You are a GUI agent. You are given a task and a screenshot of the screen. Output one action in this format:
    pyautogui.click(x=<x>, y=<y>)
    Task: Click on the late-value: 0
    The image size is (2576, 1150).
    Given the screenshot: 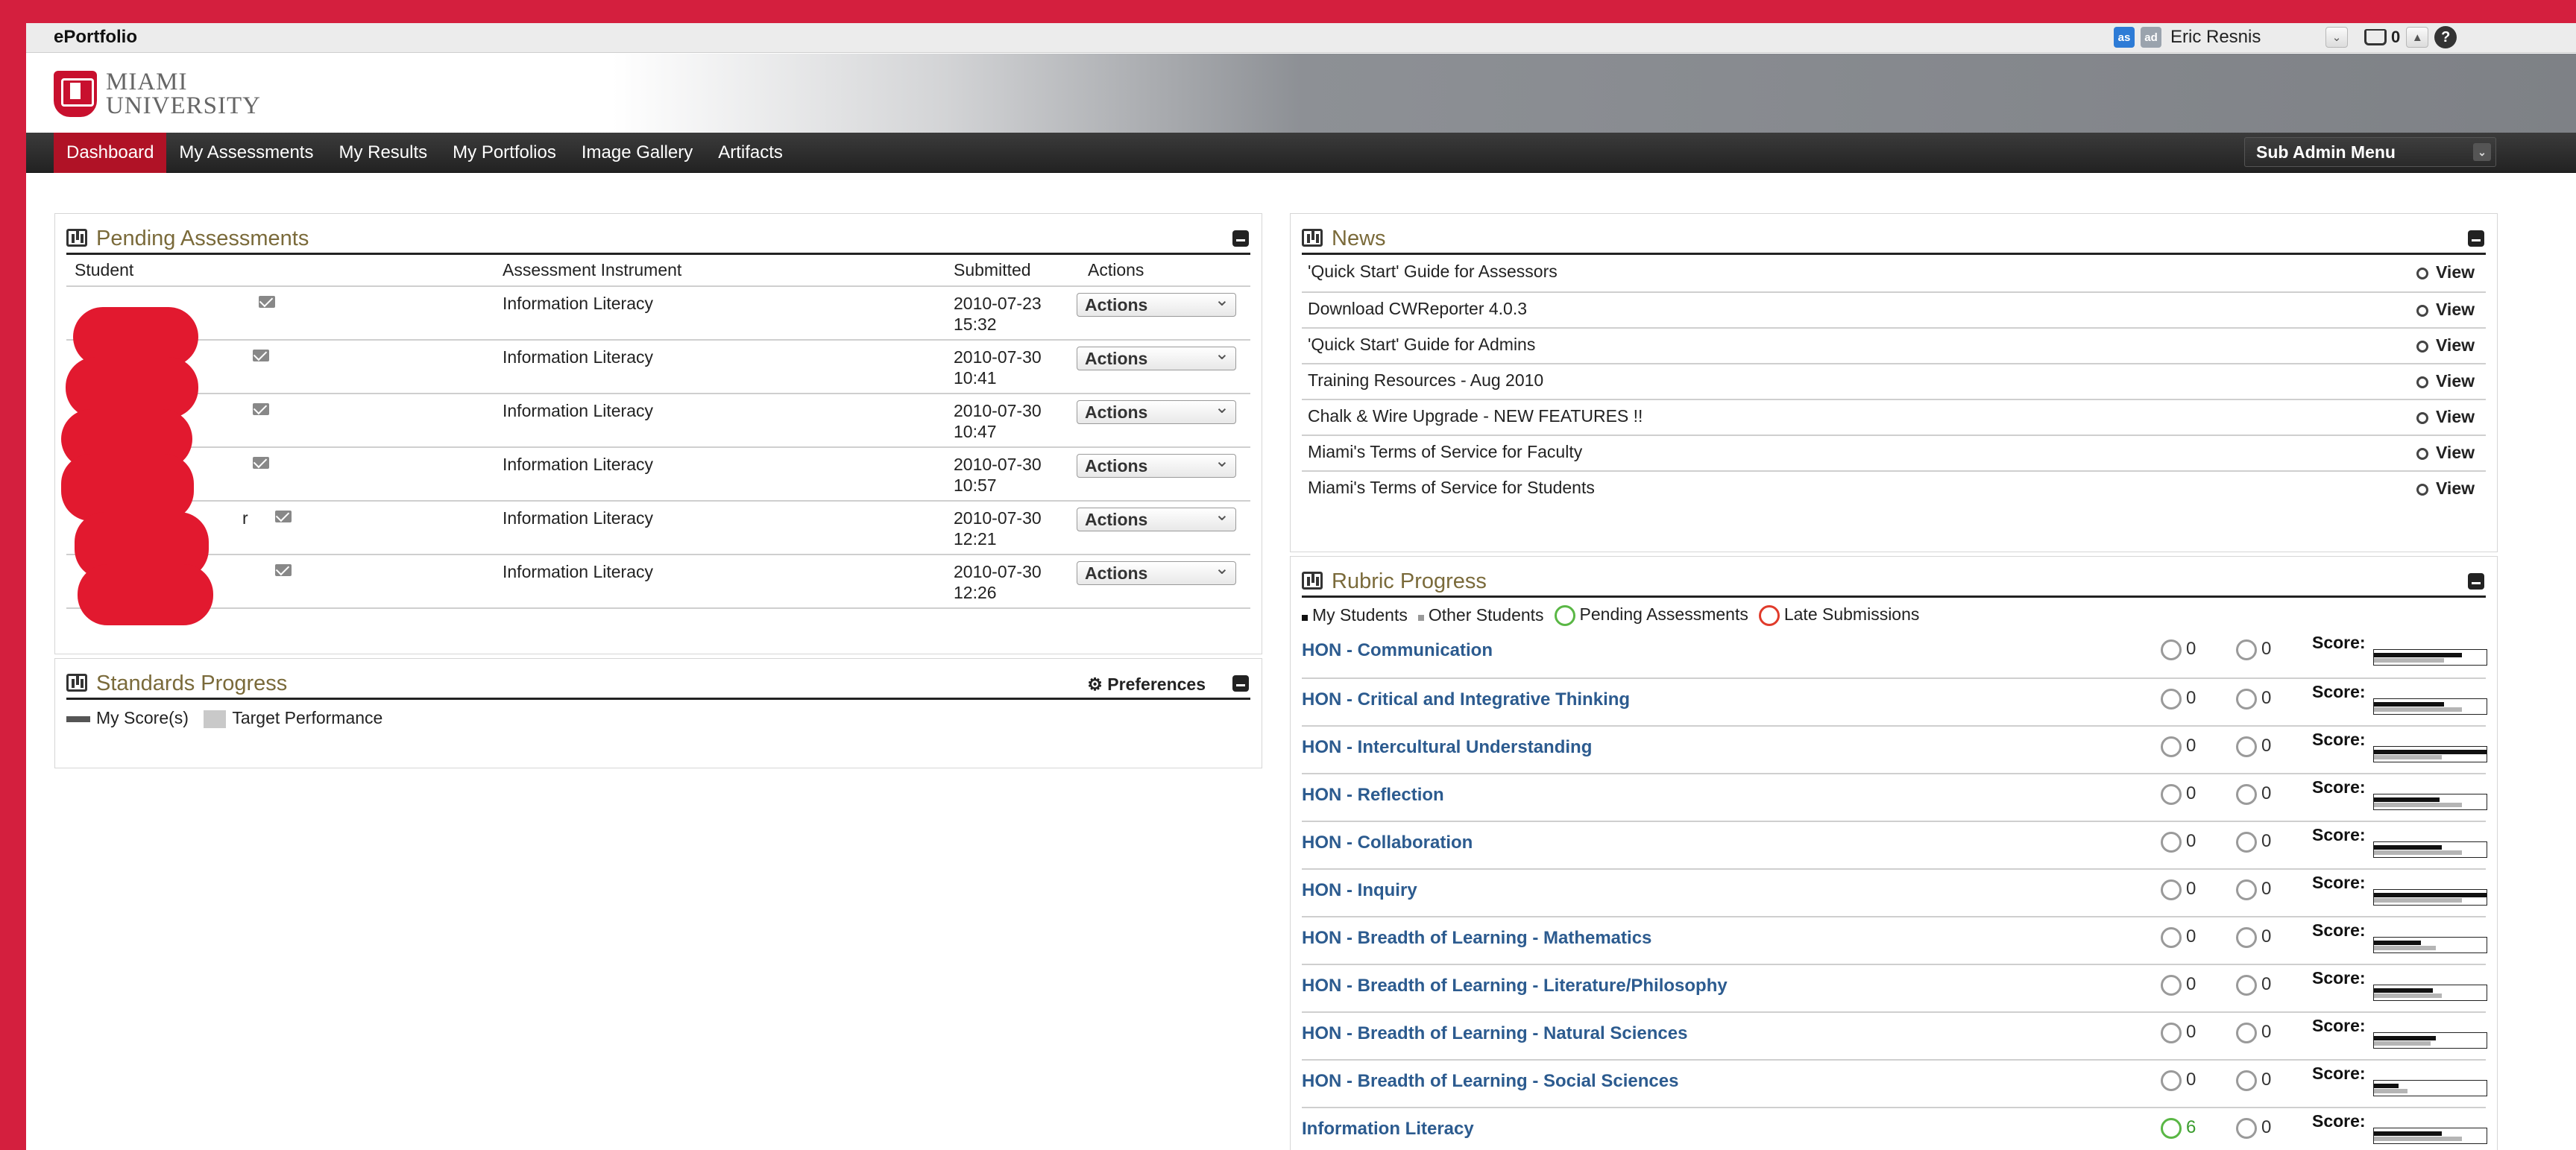 What is the action you would take?
    pyautogui.click(x=2266, y=889)
    